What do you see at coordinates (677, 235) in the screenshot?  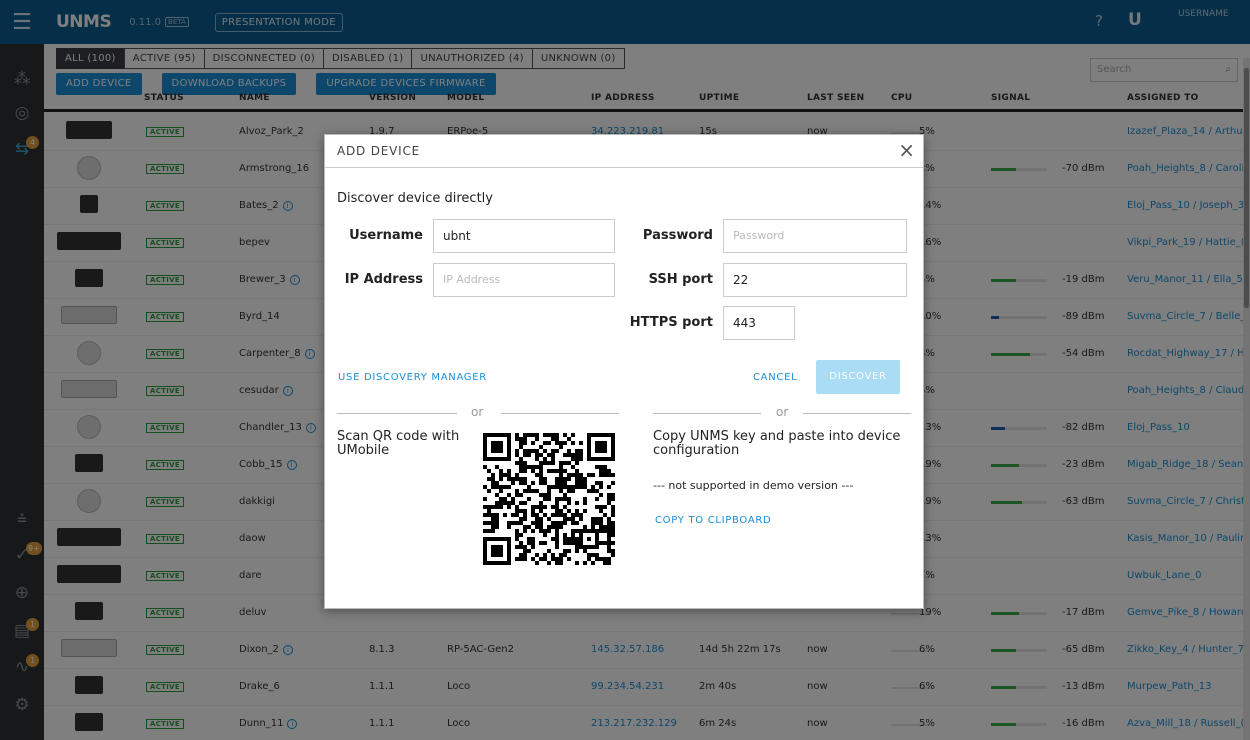 I see `password-label: Password` at bounding box center [677, 235].